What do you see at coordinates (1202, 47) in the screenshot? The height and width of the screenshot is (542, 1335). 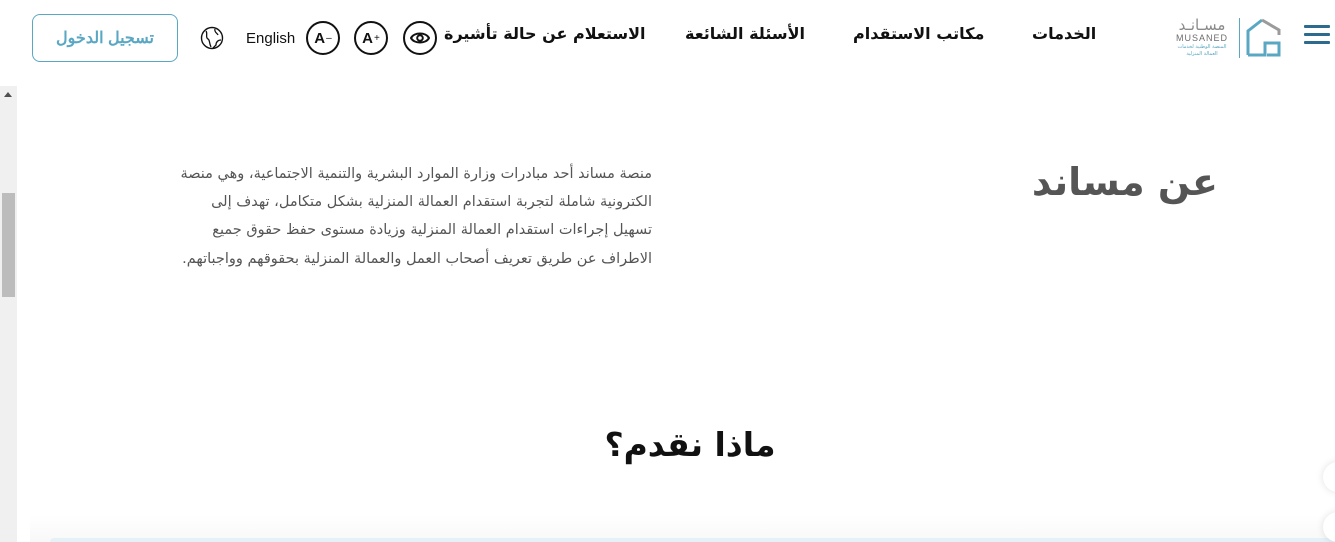 I see `logo-subtitle-1: المنصة الوطنية لخدمات` at bounding box center [1202, 47].